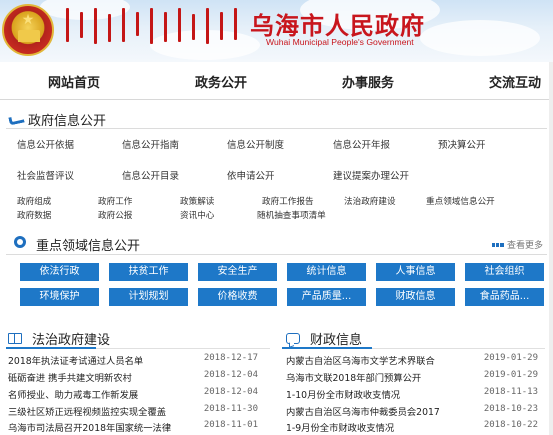 The width and height of the screenshot is (553, 435). What do you see at coordinates (15, 338) in the screenshot?
I see `book-icon` at bounding box center [15, 338].